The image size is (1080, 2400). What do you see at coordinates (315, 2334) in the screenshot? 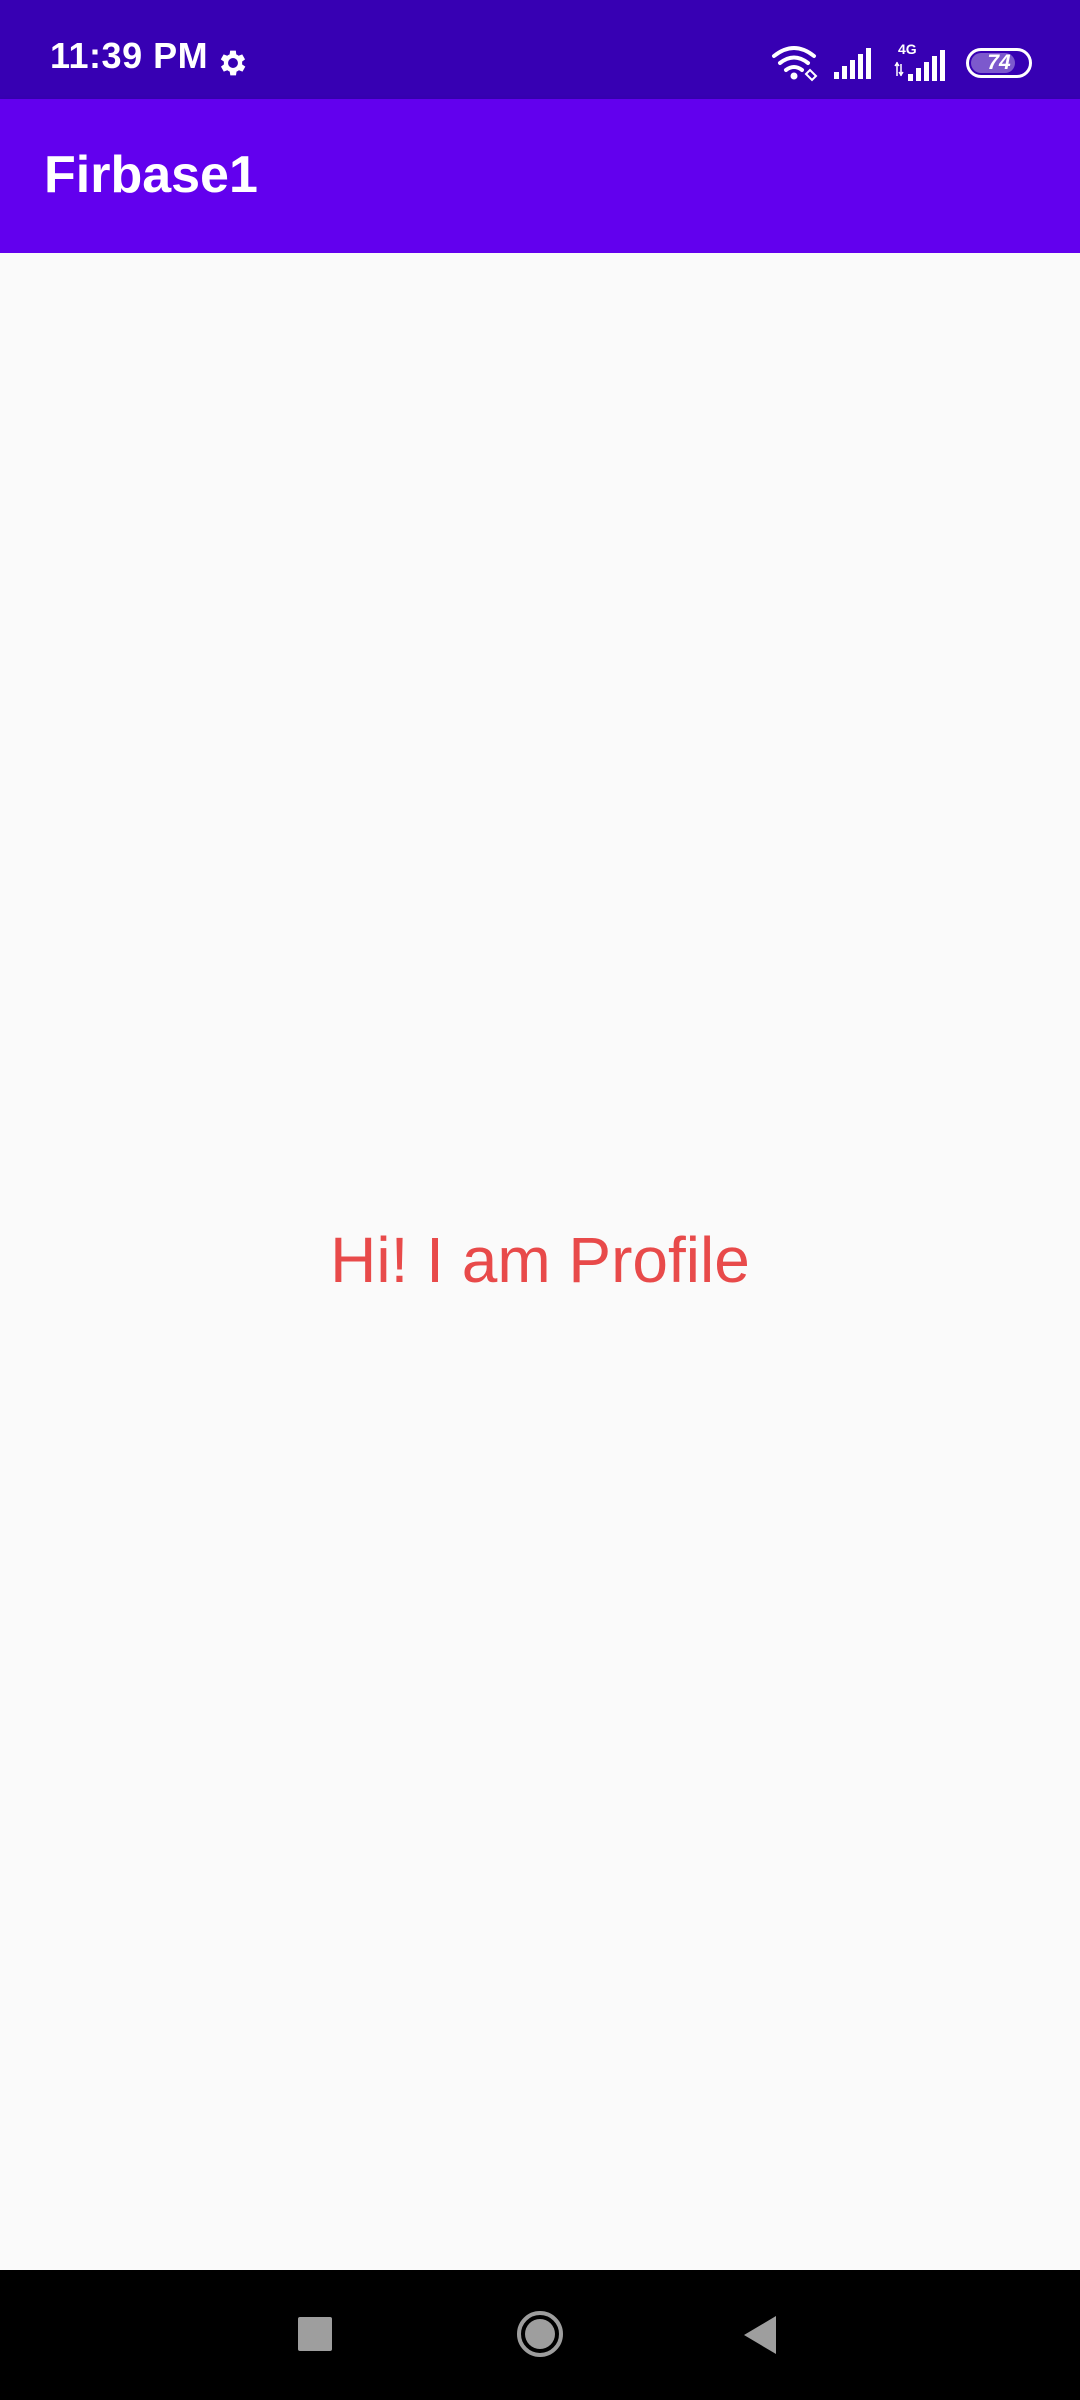
I see `recents-button` at bounding box center [315, 2334].